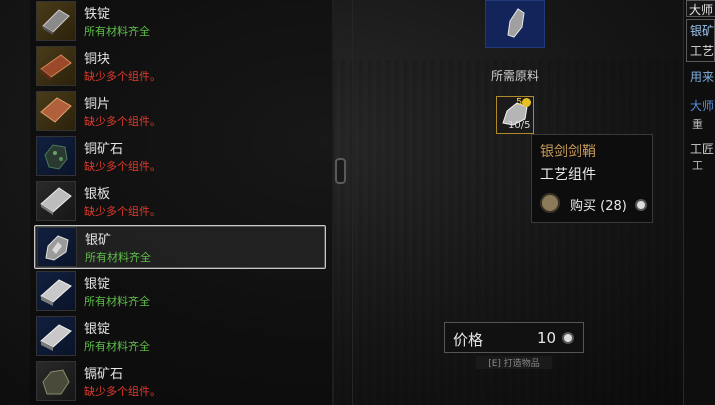 This screenshot has width=715, height=405. I want to click on slot-badge-count: 5, so click(519, 102).